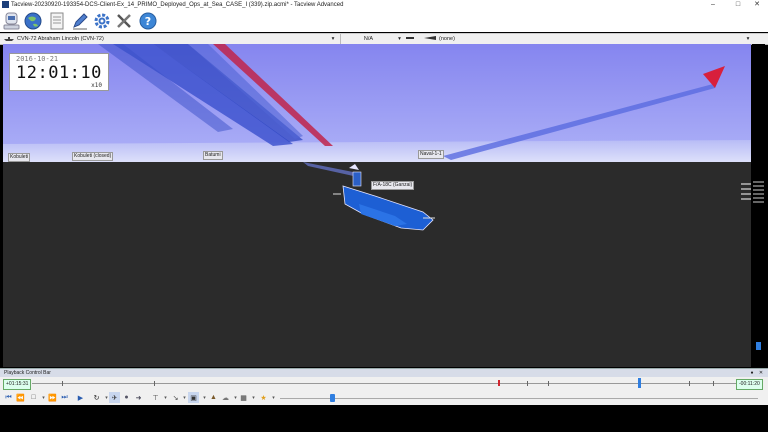  What do you see at coordinates (5, 4) in the screenshot?
I see `tacview-app-icon` at bounding box center [5, 4].